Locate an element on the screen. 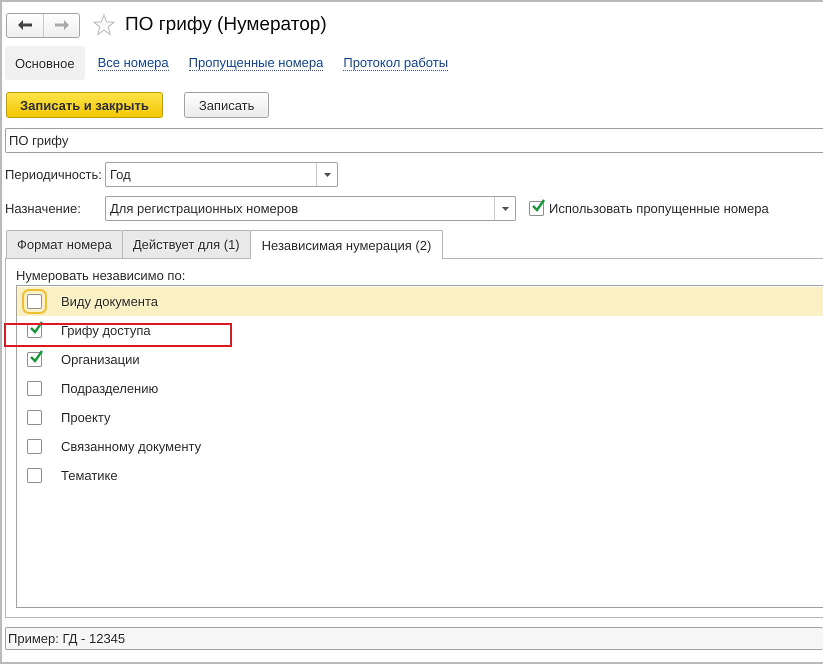 This screenshot has width=823, height=664. list-row: Связанному документу is located at coordinates (420, 446).